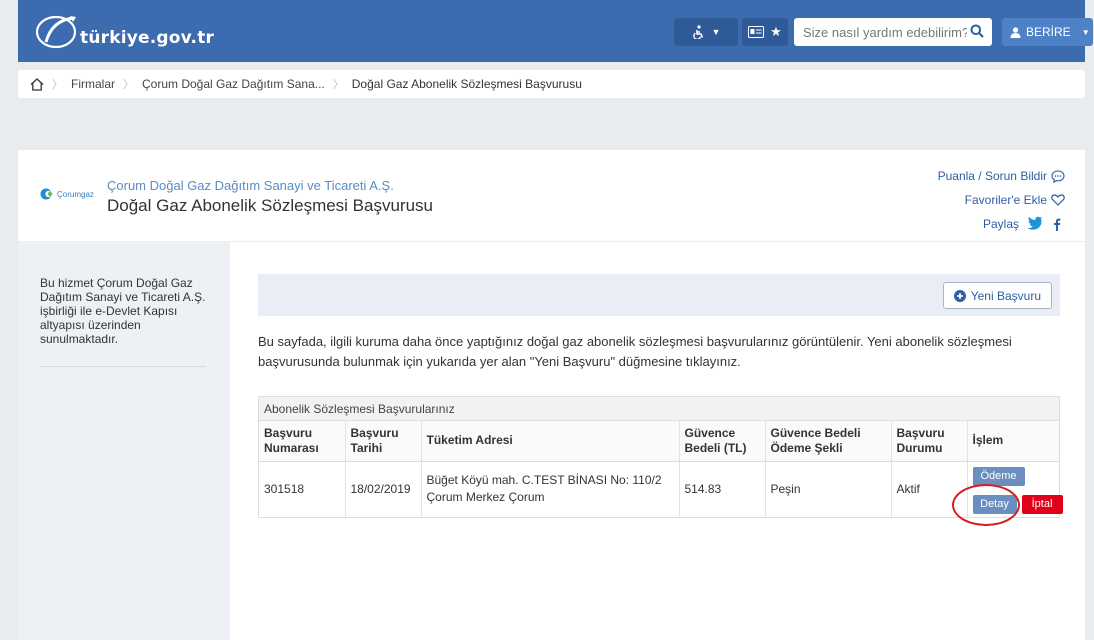 This screenshot has width=1094, height=640. What do you see at coordinates (977, 31) in the screenshot?
I see `search-icon` at bounding box center [977, 31].